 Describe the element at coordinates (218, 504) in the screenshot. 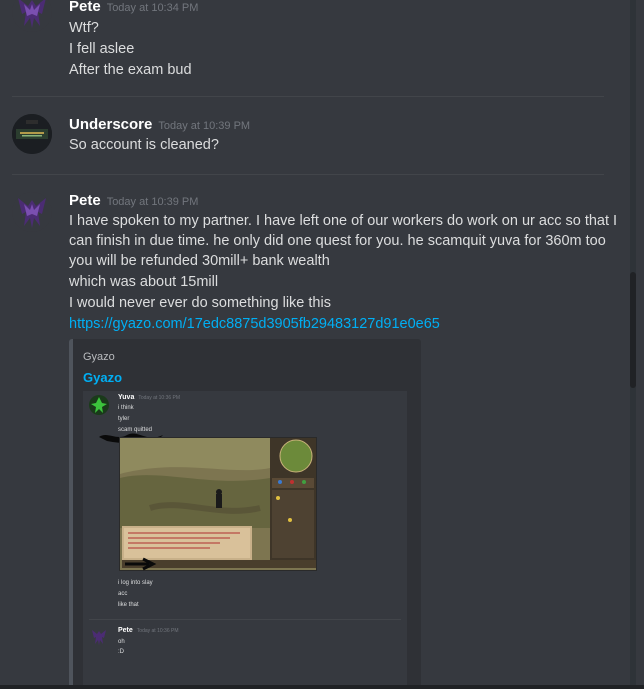

I see `game-screenshot` at that location.